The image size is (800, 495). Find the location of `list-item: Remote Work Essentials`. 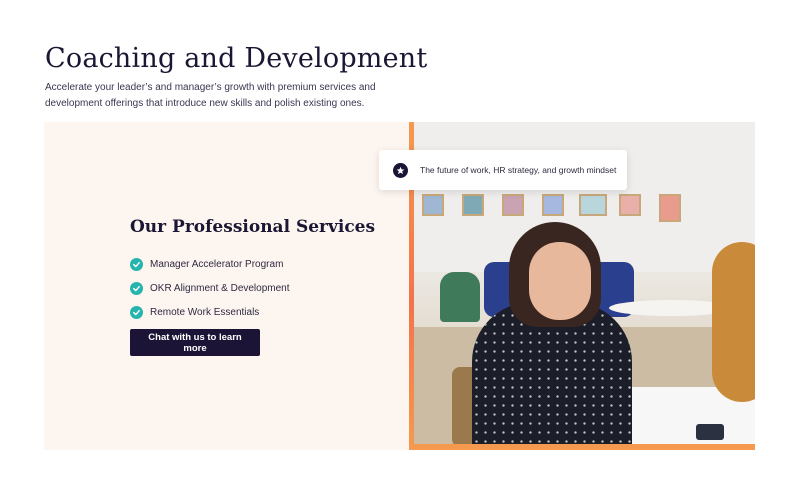

list-item: Remote Work Essentials is located at coordinates (210, 312).